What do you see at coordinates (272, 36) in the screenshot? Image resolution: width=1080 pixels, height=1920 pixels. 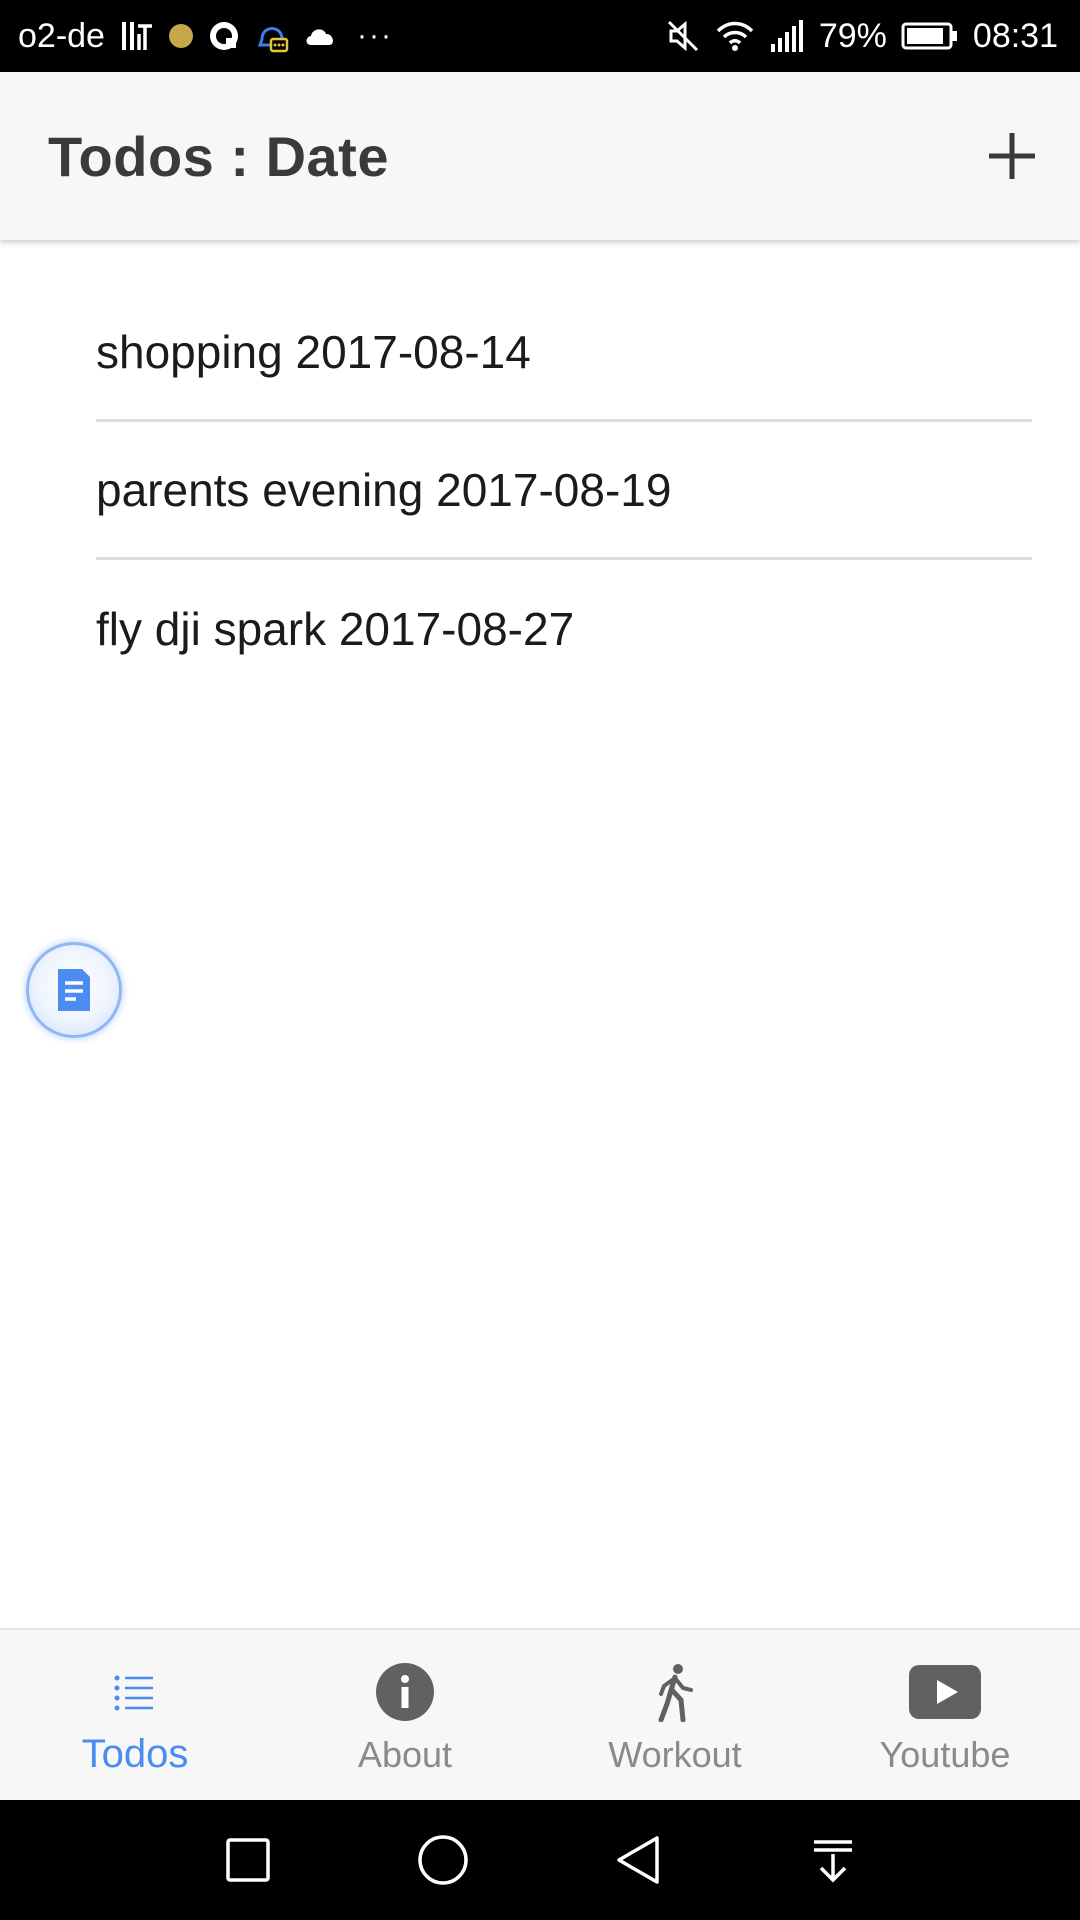 I see `messenger-icon` at bounding box center [272, 36].